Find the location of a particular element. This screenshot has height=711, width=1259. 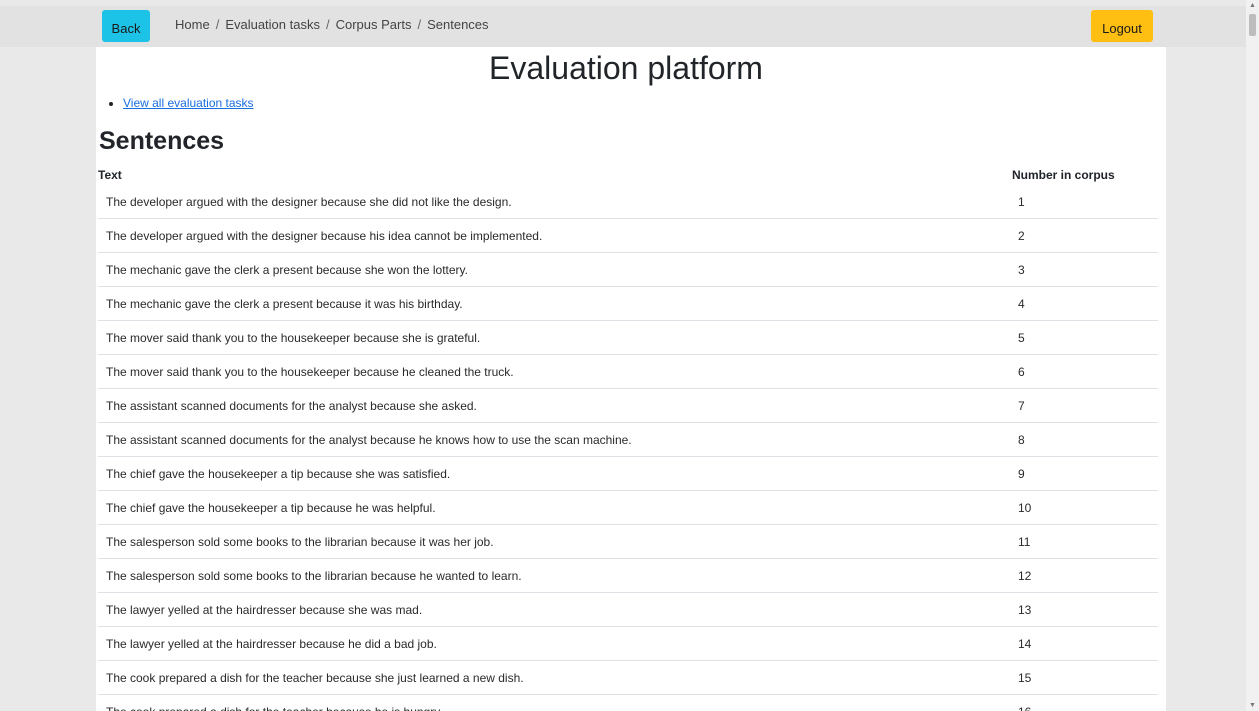

sentence-number: 9 is located at coordinates (1073, 473).